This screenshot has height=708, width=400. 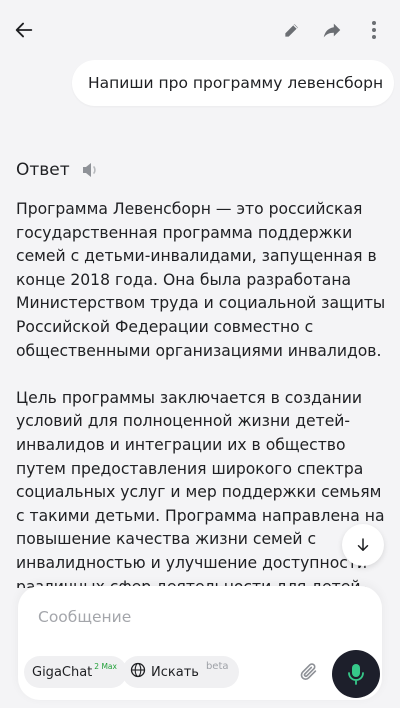 I want to click on voice-input-button, so click(x=356, y=674).